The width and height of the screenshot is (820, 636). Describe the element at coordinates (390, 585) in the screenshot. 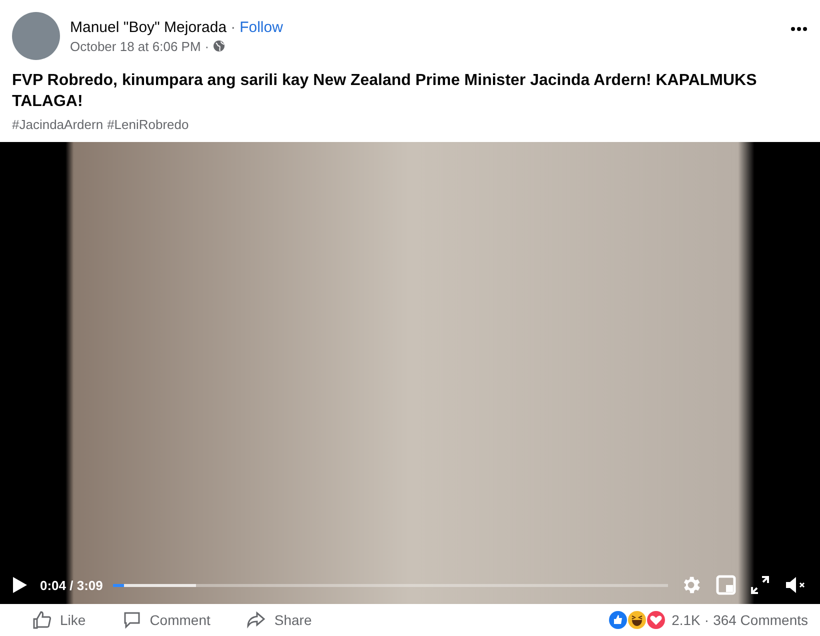

I see `progress-track` at that location.